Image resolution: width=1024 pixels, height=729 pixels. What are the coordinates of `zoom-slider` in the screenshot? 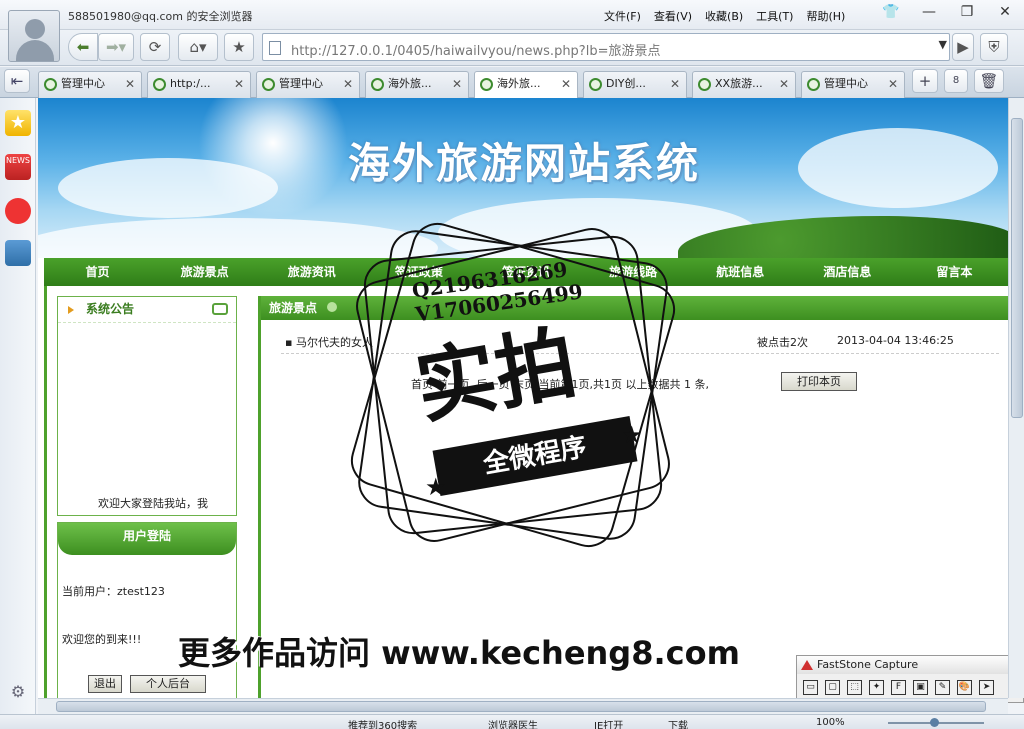 It's located at (936, 722).